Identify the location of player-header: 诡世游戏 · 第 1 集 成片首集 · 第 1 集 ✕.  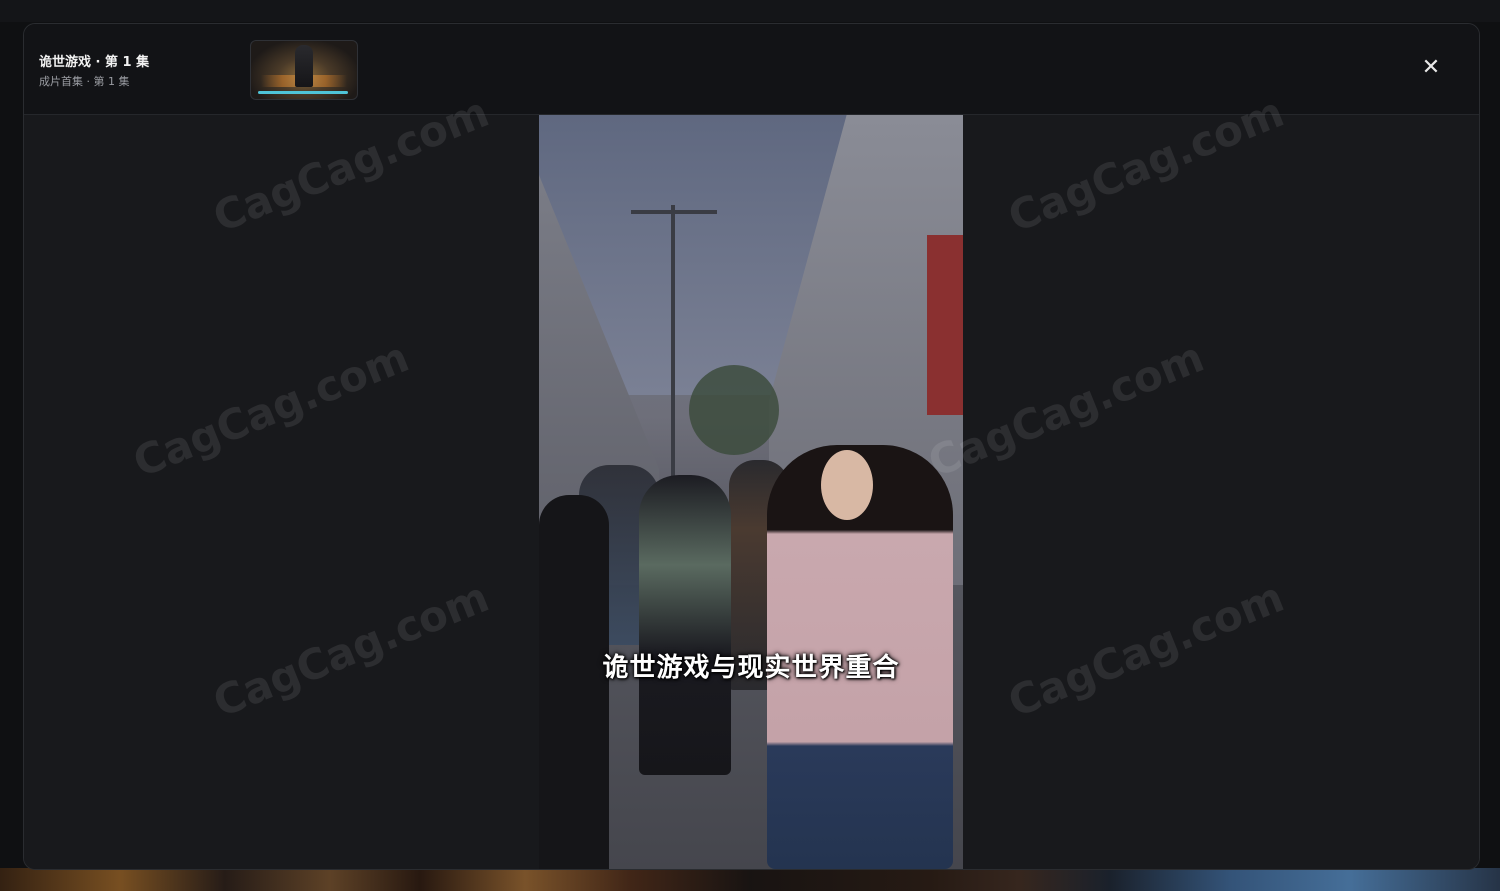
(751, 69).